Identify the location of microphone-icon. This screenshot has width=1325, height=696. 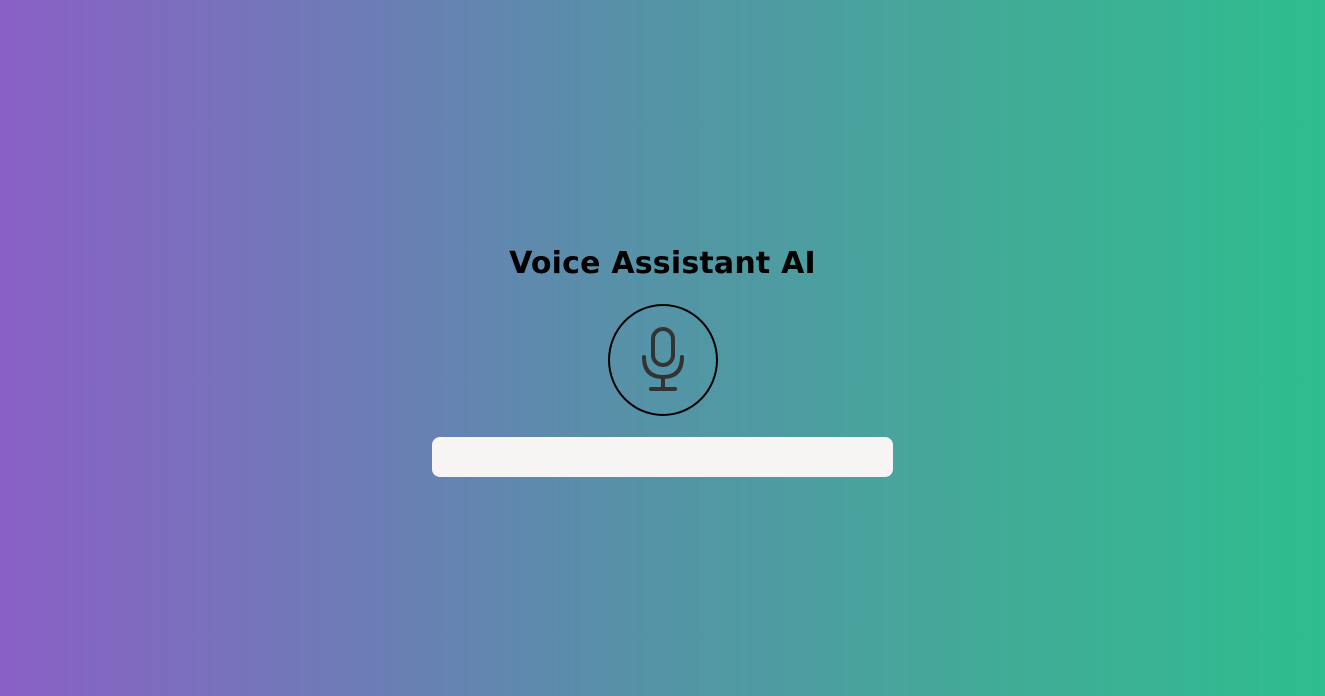
(663, 360).